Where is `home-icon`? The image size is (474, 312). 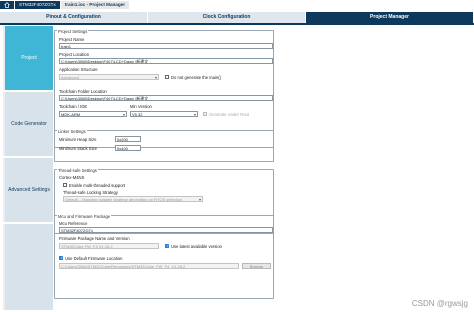
home-icon is located at coordinates (7, 5).